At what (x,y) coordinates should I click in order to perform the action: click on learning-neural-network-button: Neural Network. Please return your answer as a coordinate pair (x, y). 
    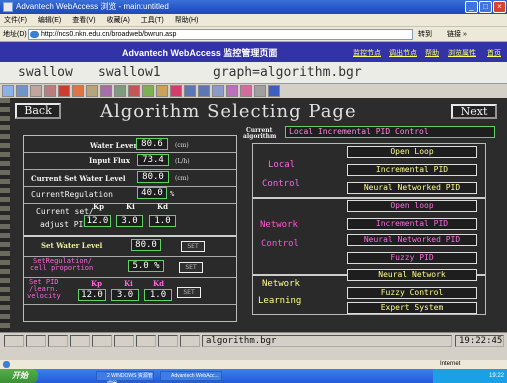
    Looking at the image, I should click on (412, 275).